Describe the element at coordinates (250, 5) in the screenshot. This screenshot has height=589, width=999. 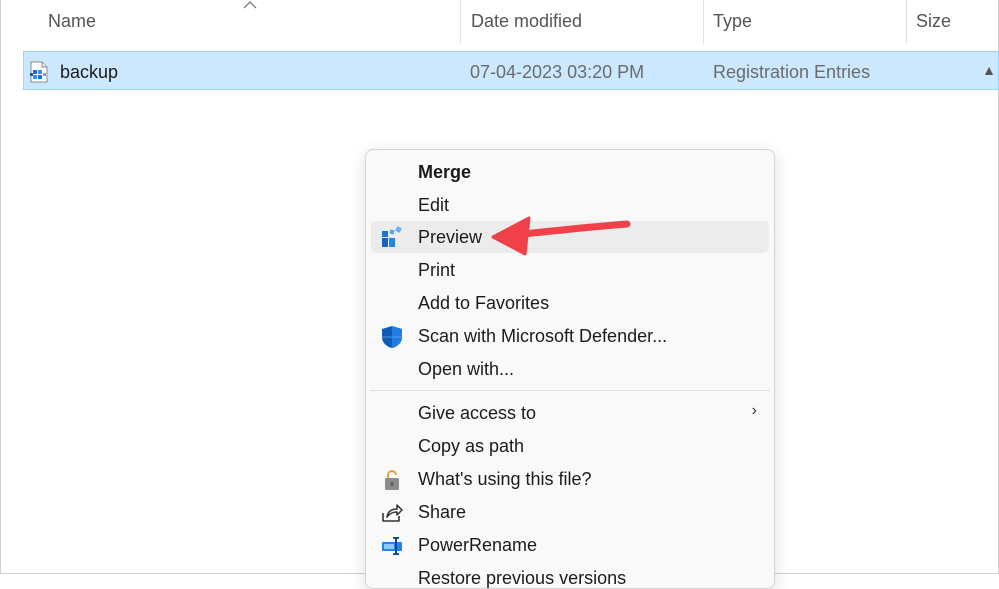
I see `sort-ascending-icon` at that location.